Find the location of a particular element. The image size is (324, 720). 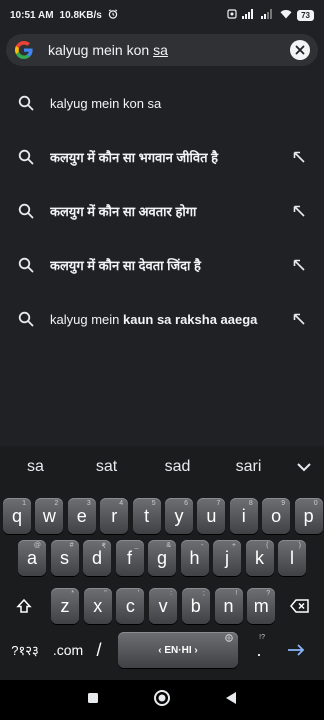

key-l-secondary: ) is located at coordinates (299, 545).